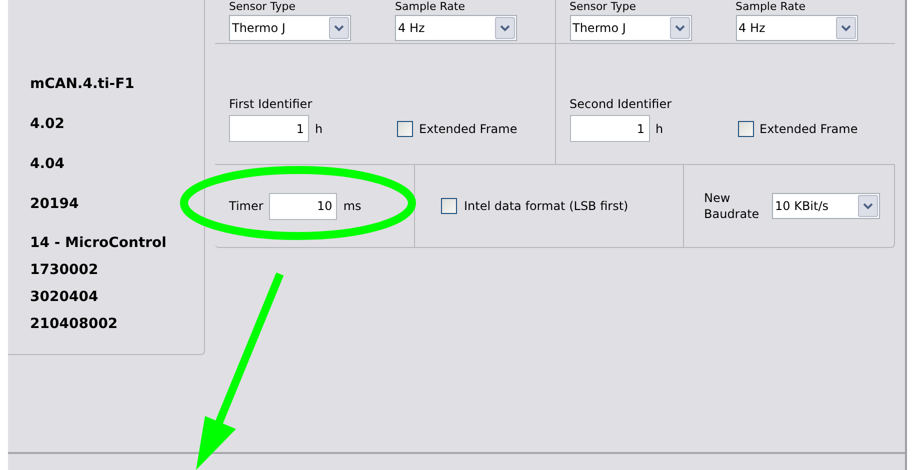 This screenshot has width=912, height=470. Describe the element at coordinates (621, 104) in the screenshot. I see `field-label: Second Identifier` at that location.